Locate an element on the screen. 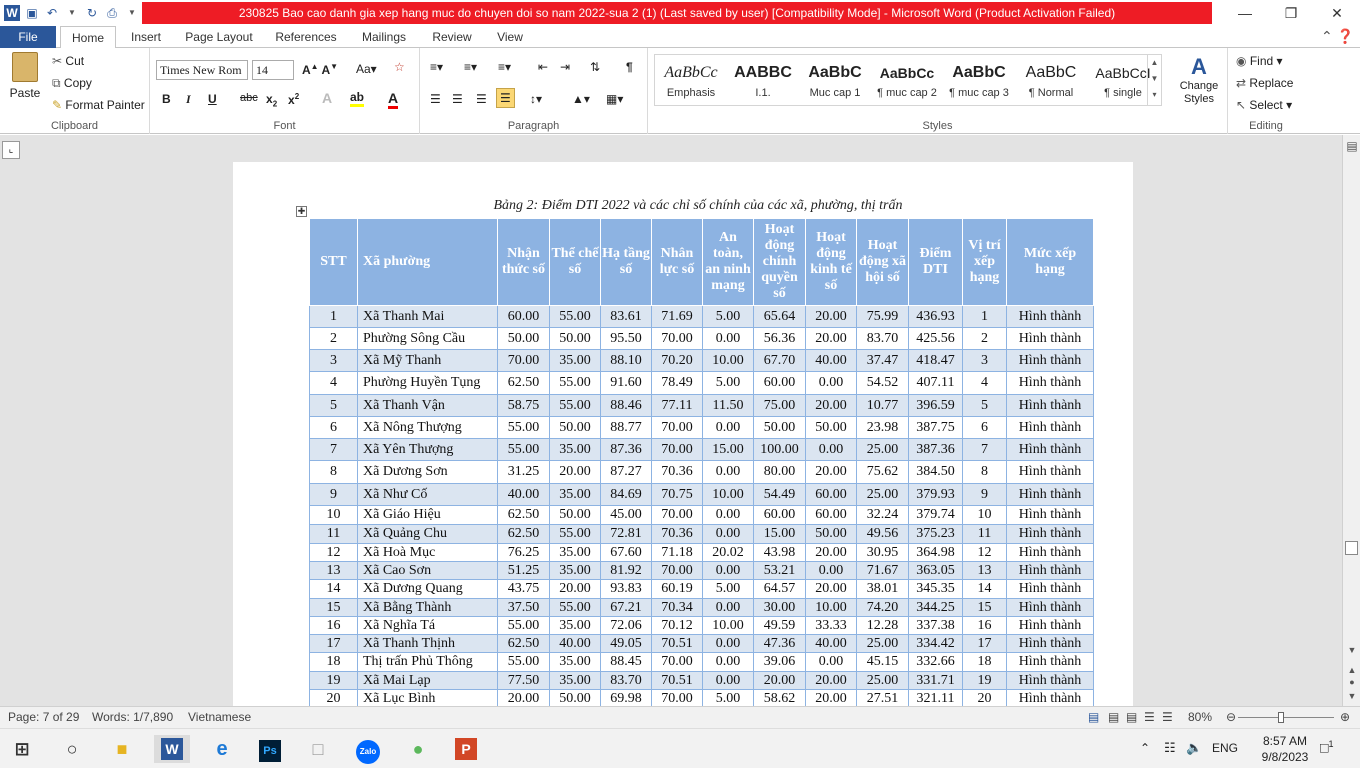 The height and width of the screenshot is (768, 1360). ribbon-collapse-icon: ⌃ is located at coordinates (1327, 36).